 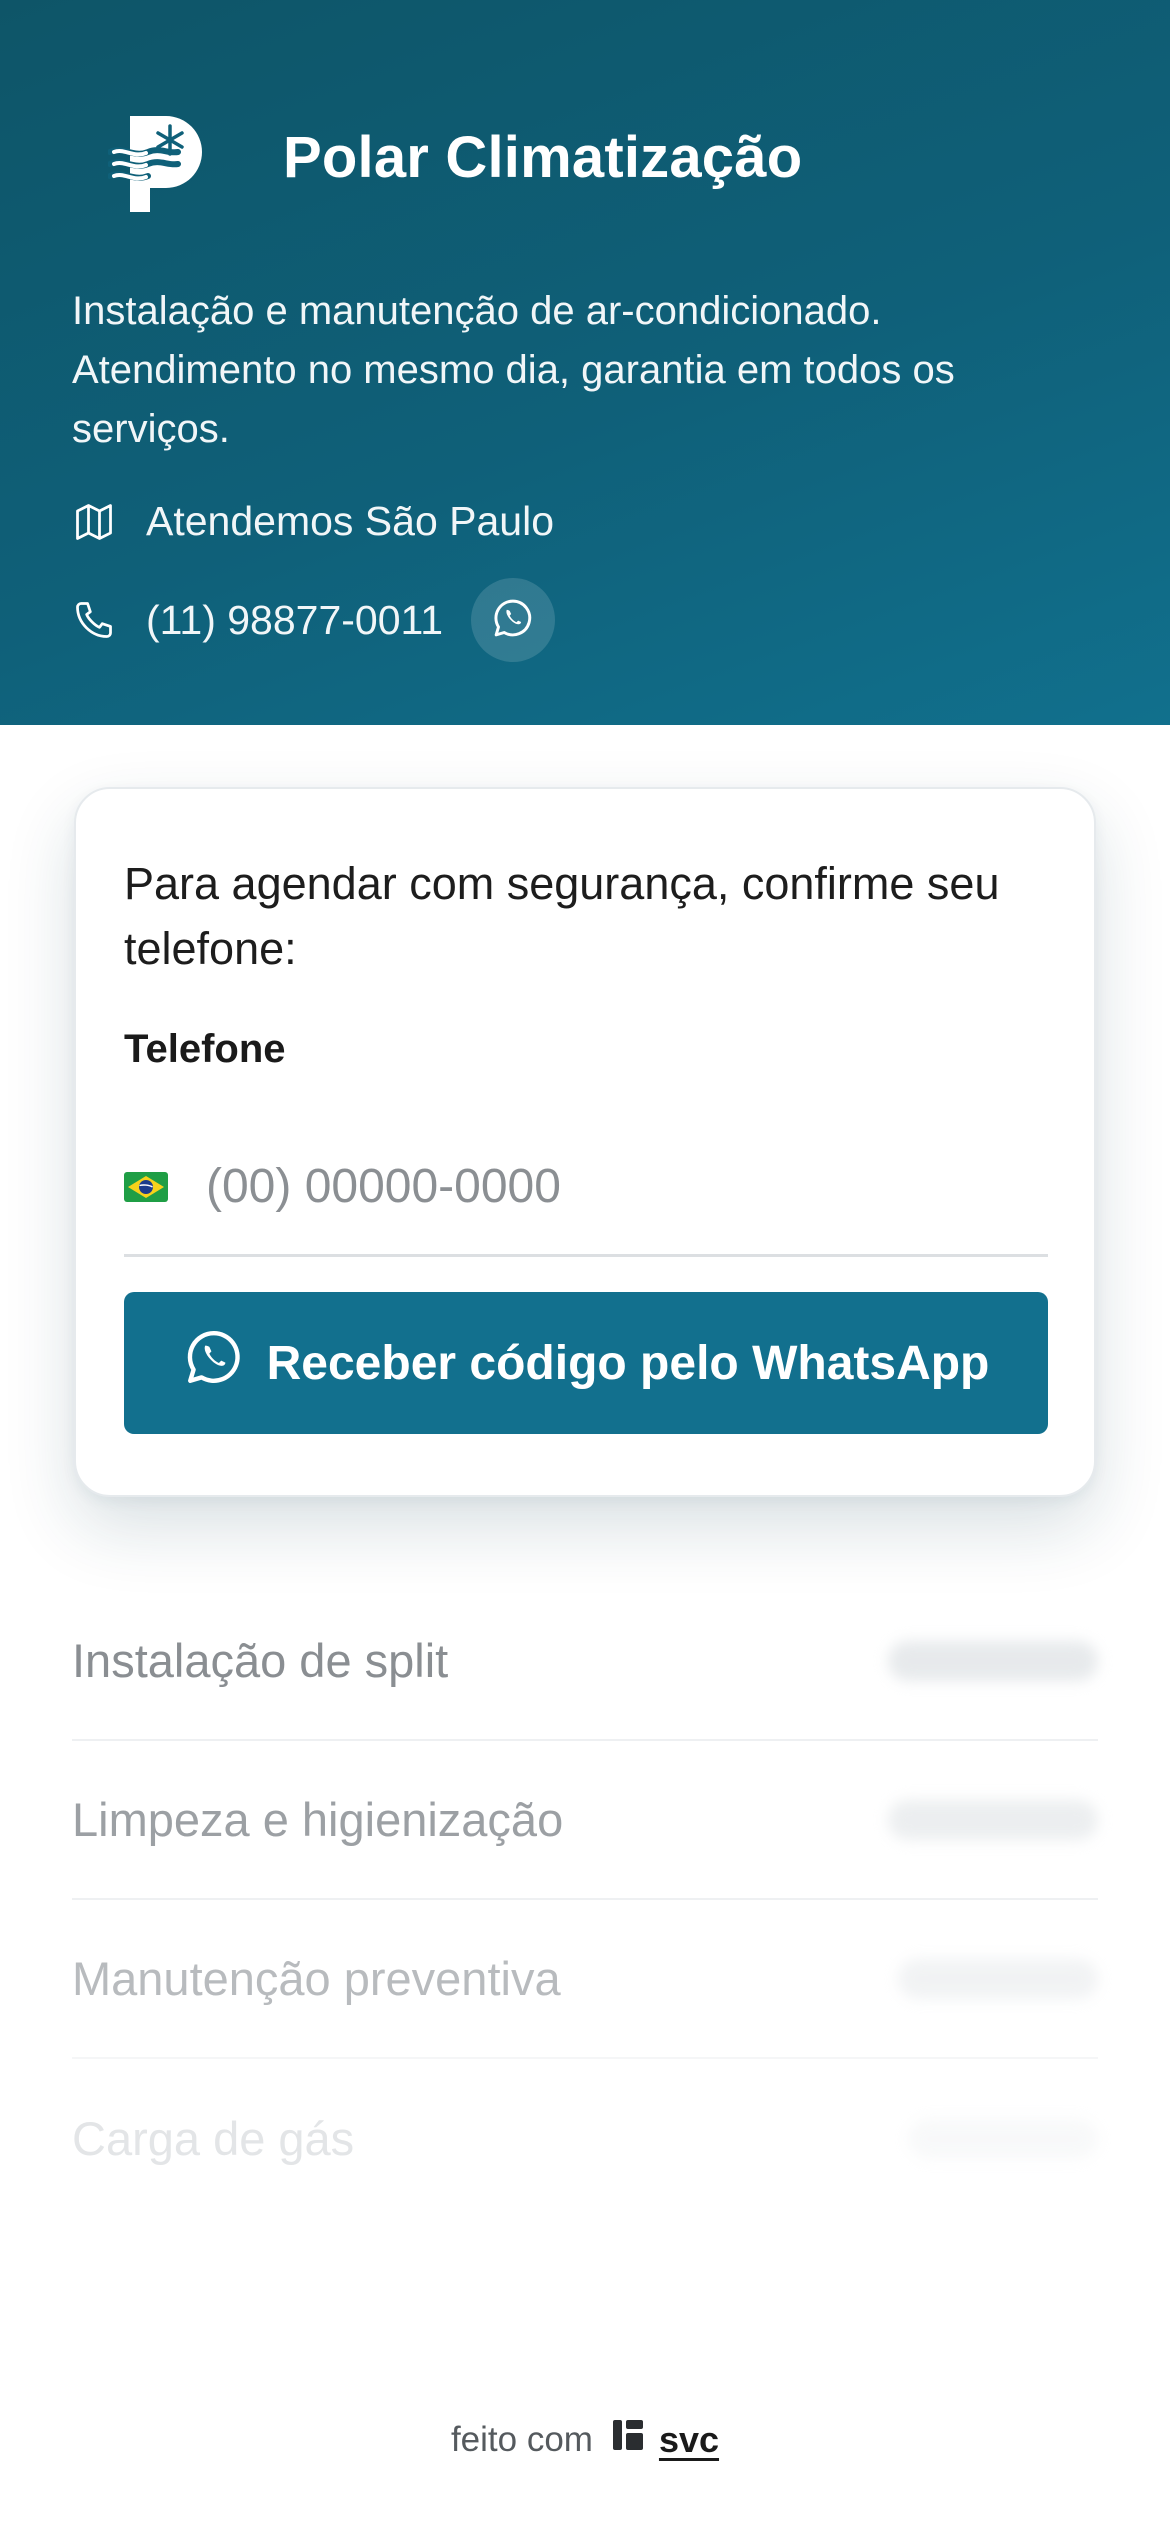 What do you see at coordinates (94, 522) in the screenshot?
I see `map-icon` at bounding box center [94, 522].